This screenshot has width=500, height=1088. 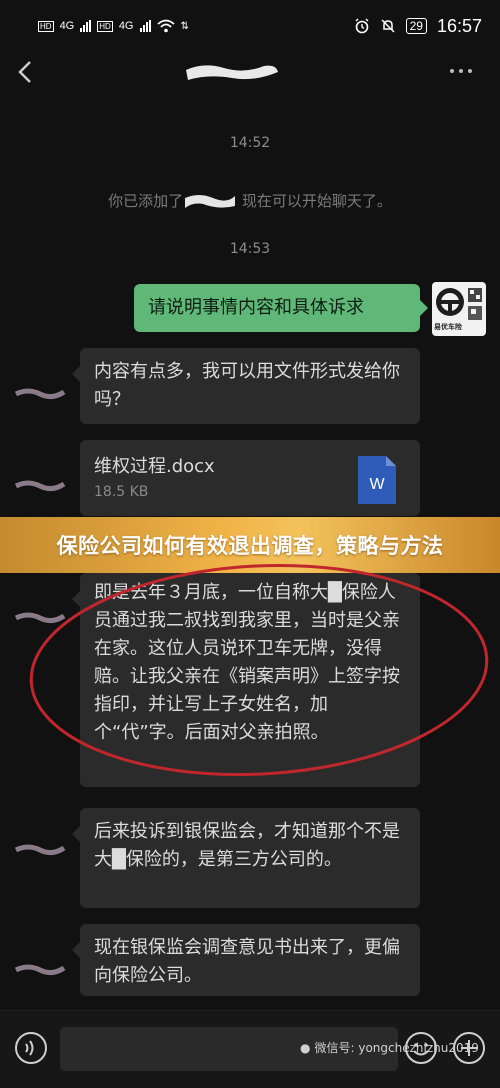 I want to click on signal-icon, so click(x=86, y=26).